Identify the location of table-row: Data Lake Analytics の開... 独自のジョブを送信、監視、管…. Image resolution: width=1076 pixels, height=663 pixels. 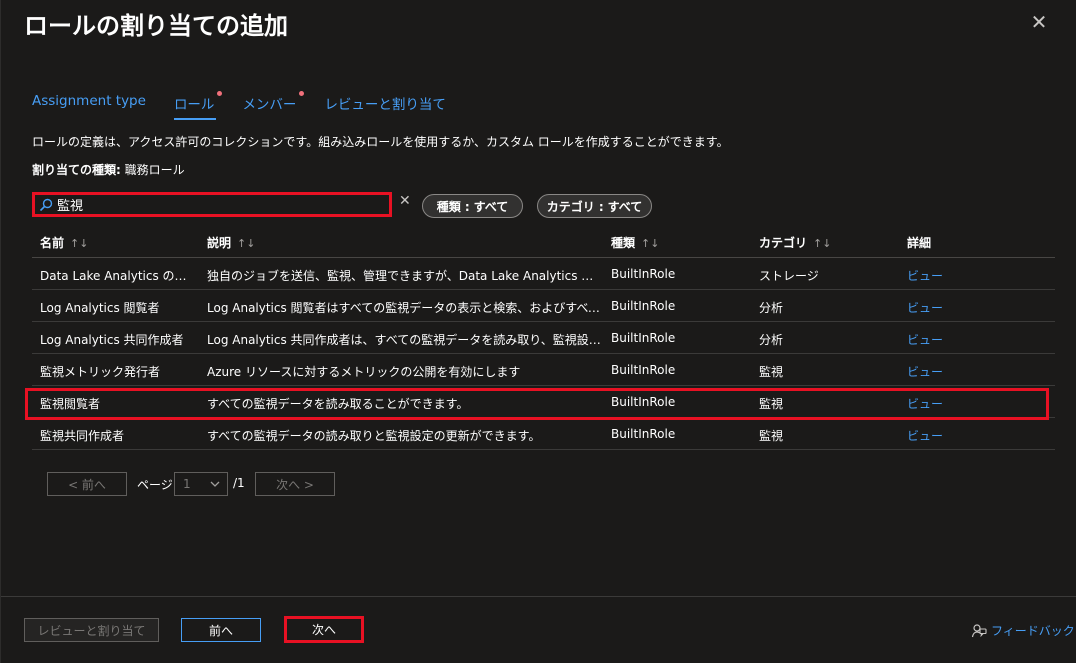
(543, 274).